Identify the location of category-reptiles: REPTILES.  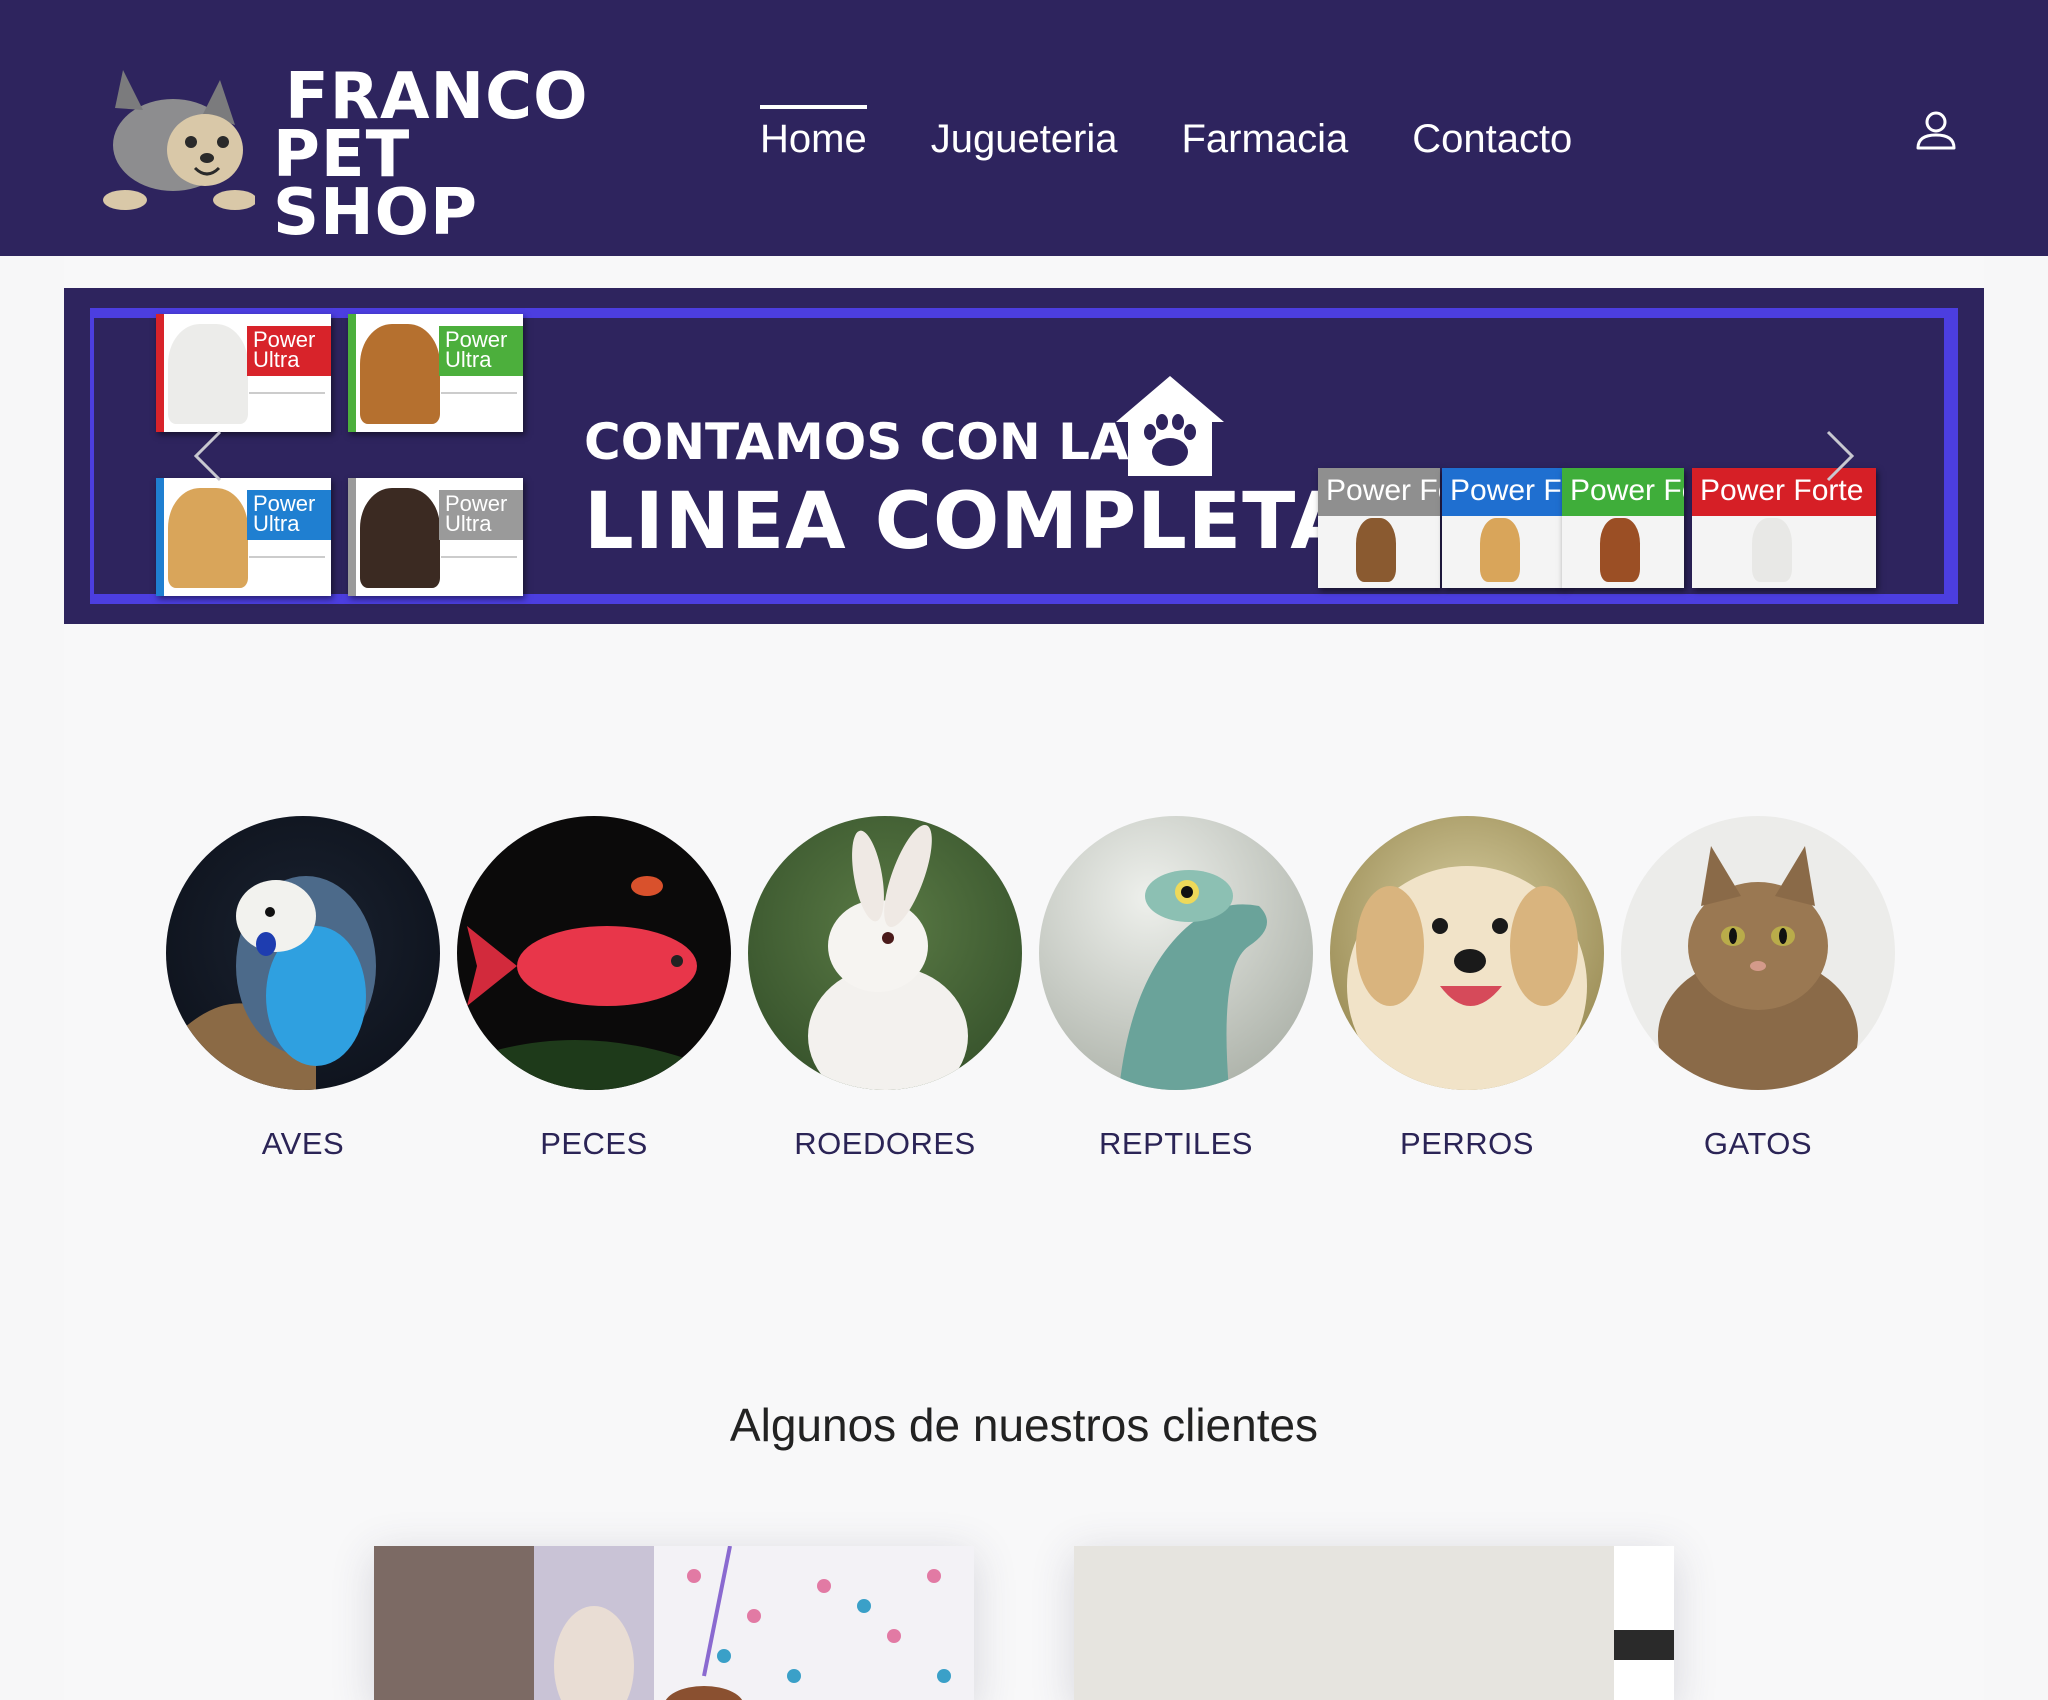
(1176, 989).